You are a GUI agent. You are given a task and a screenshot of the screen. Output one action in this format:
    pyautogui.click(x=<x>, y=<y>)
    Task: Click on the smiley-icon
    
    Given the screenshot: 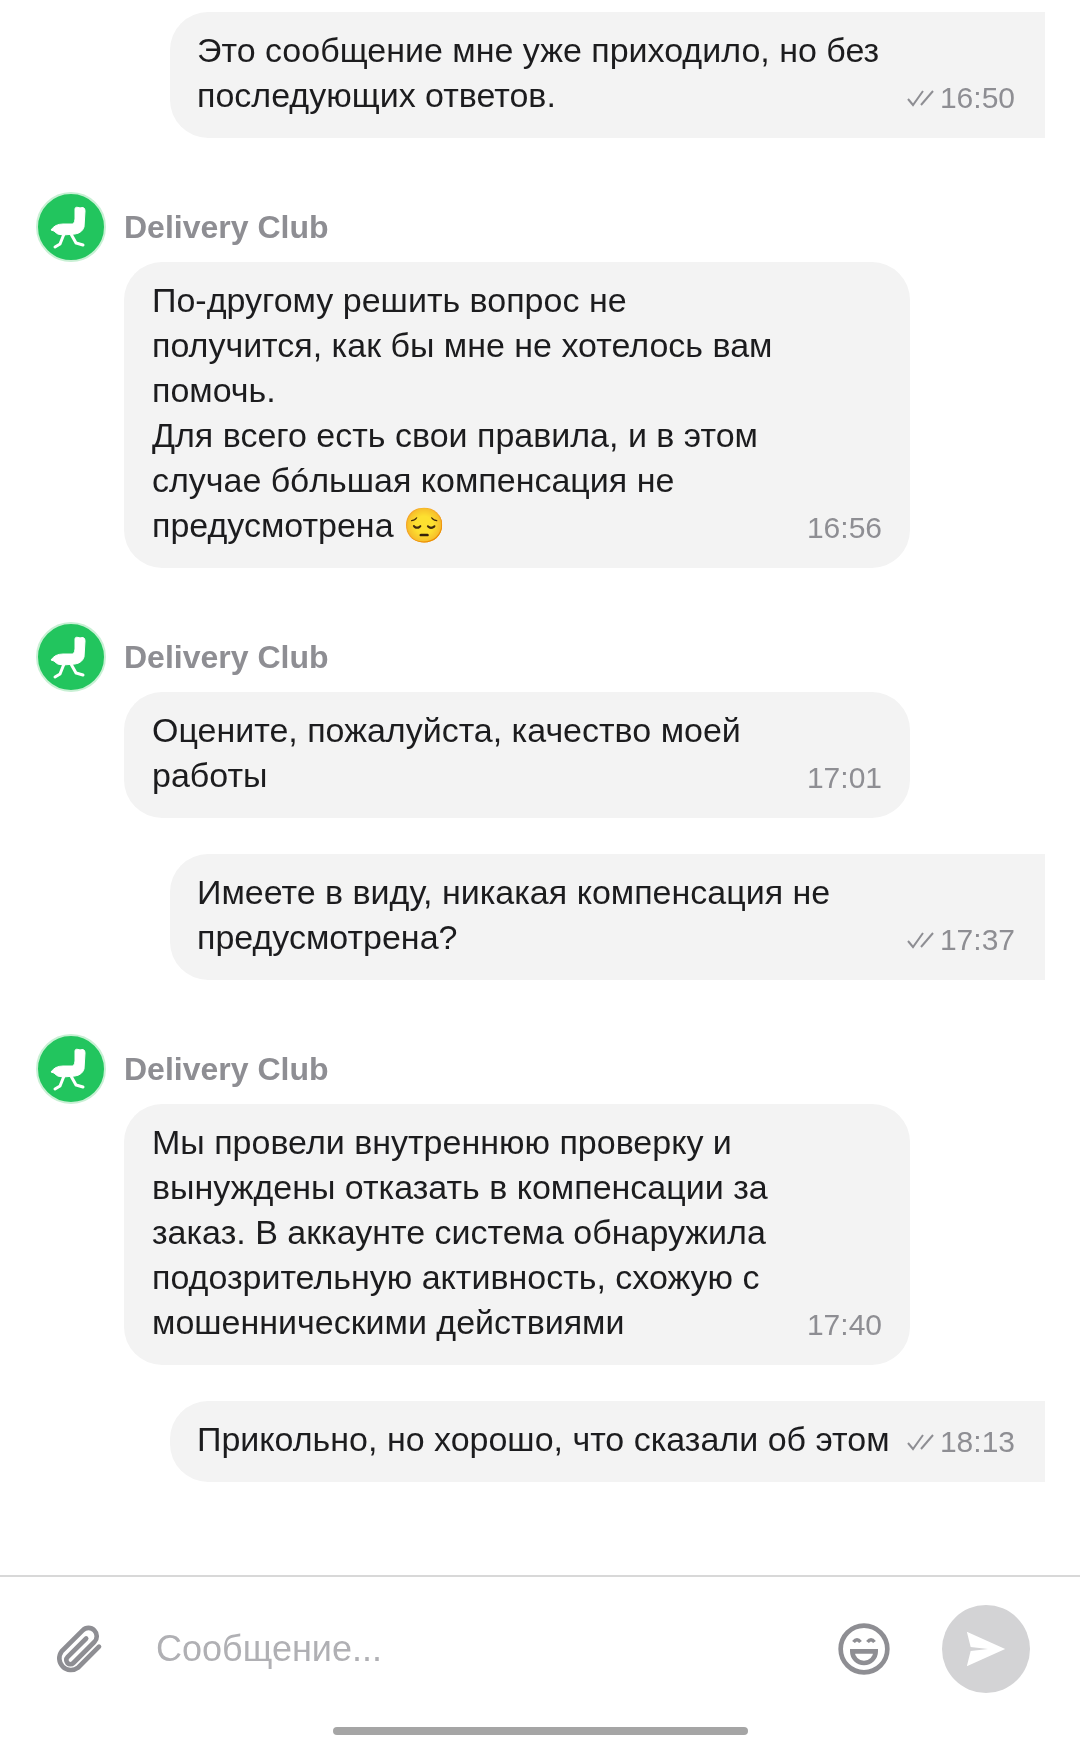 What is the action you would take?
    pyautogui.click(x=864, y=1649)
    